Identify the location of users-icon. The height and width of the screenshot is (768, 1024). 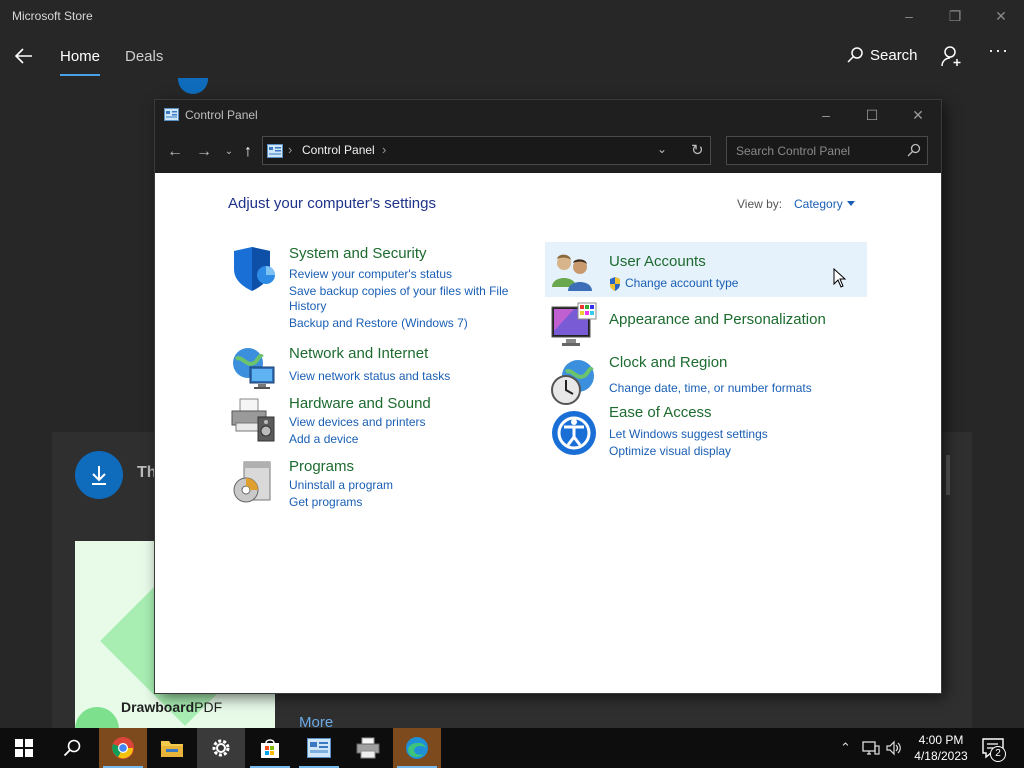
(574, 273).